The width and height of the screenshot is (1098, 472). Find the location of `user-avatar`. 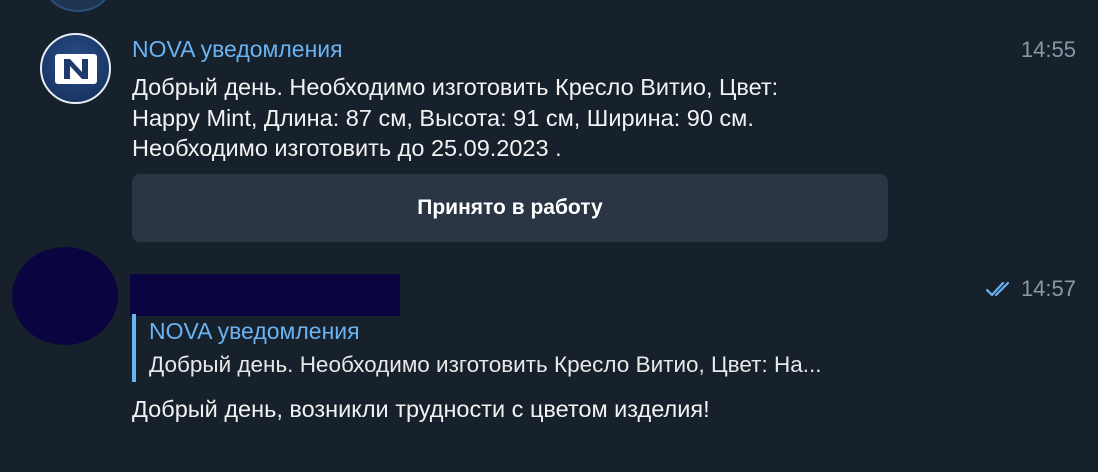

user-avatar is located at coordinates (65, 296).